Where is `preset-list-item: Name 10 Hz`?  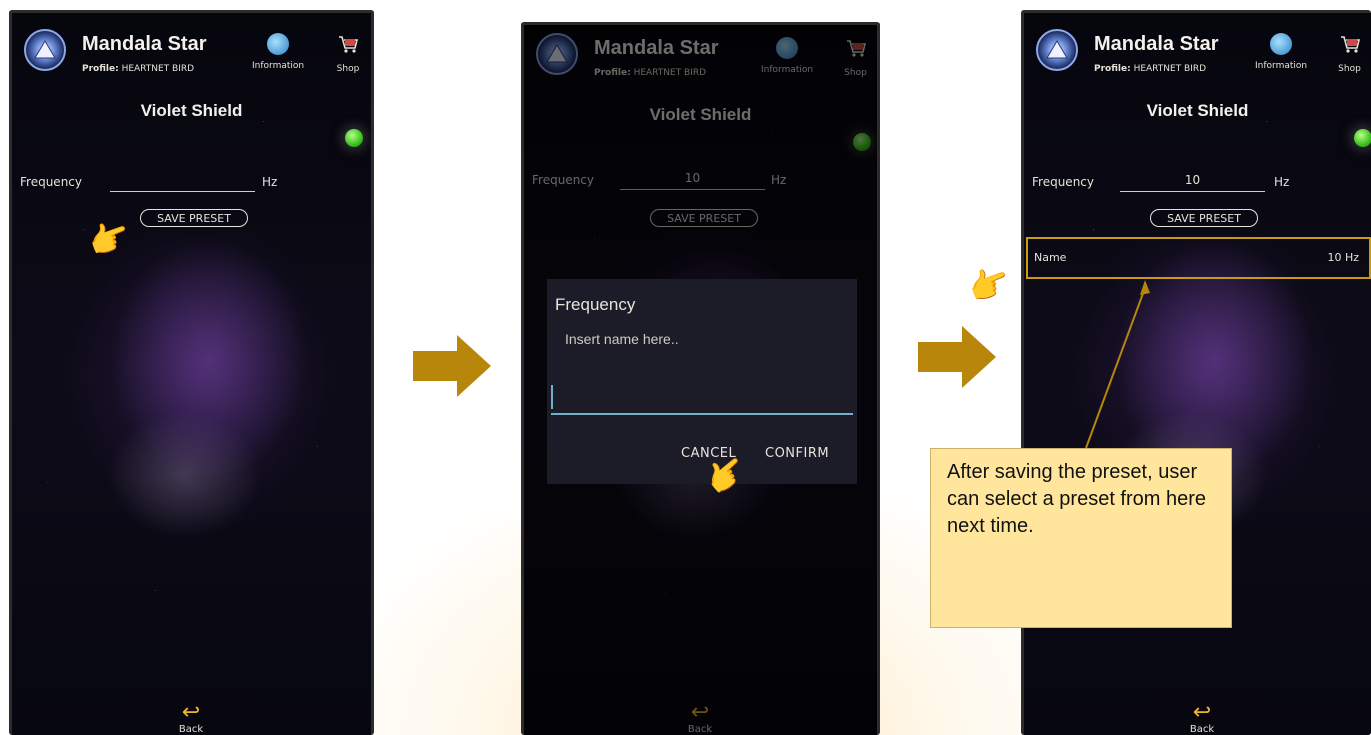
preset-list-item: Name 10 Hz is located at coordinates (1198, 258).